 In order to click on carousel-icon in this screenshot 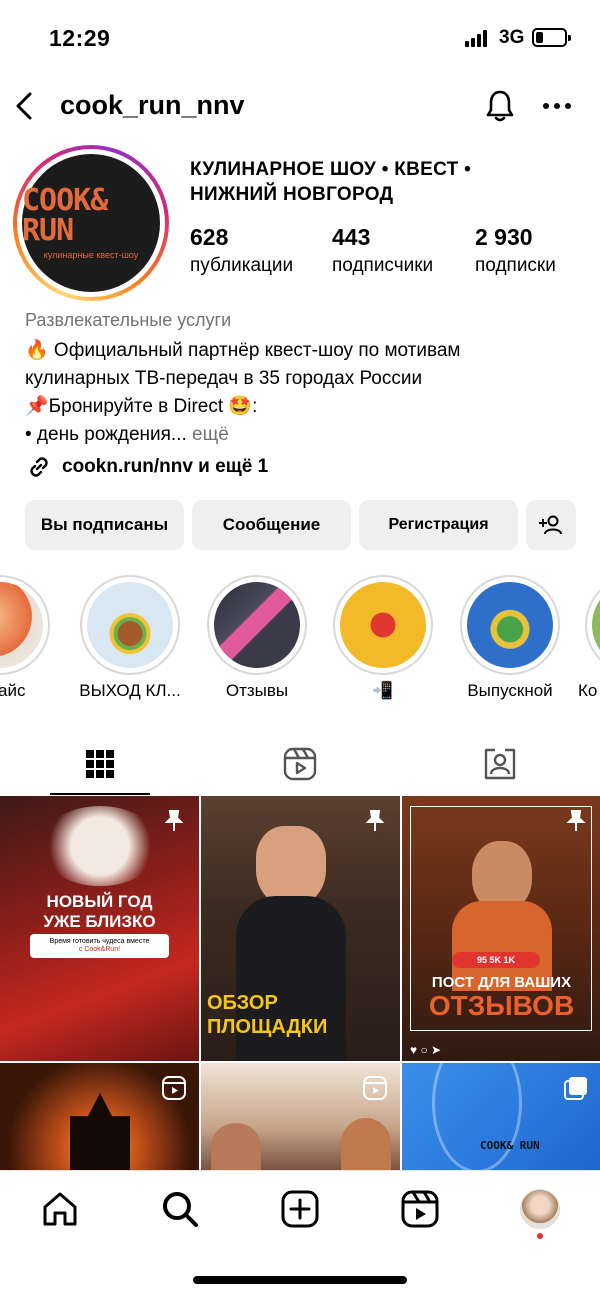, I will do `click(575, 1088)`.